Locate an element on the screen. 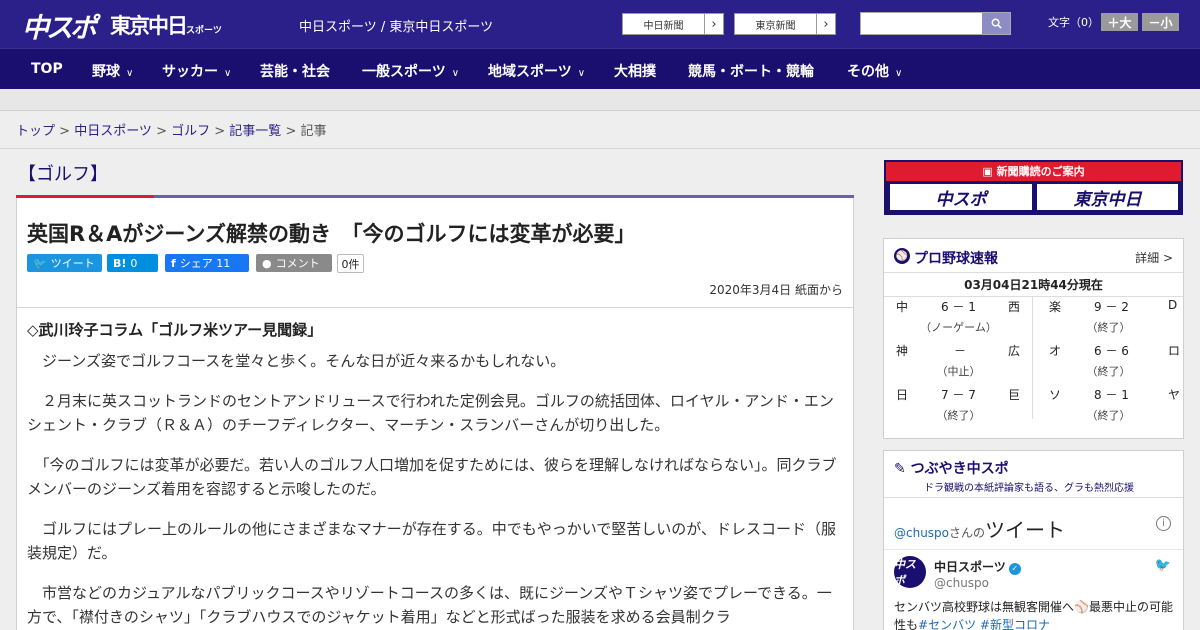  game-row: 神 － 広 （中止） is located at coordinates (958, 363).